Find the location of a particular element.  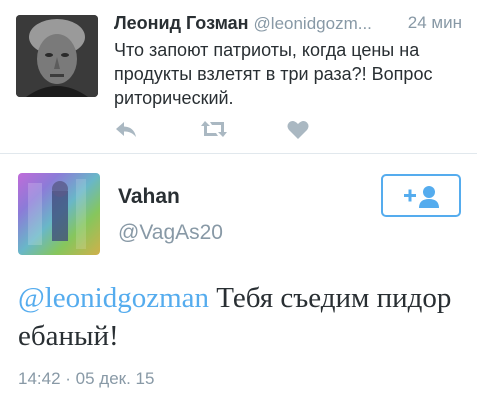

reply-icon is located at coordinates (126, 129).